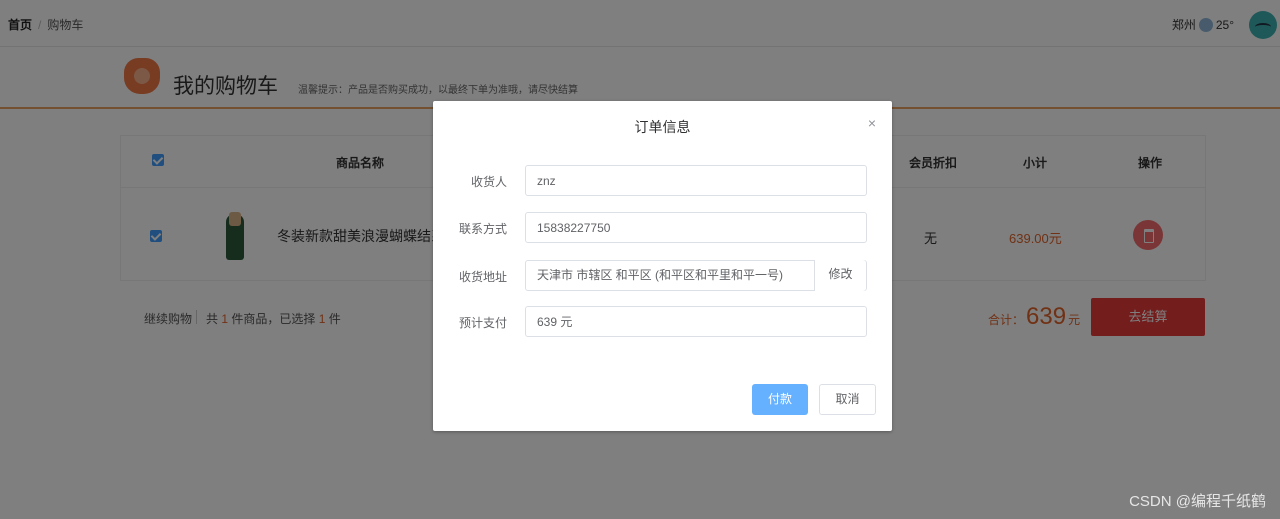 The height and width of the screenshot is (519, 1280). Describe the element at coordinates (840, 275) in the screenshot. I see `edit-address-button: 修改` at that location.